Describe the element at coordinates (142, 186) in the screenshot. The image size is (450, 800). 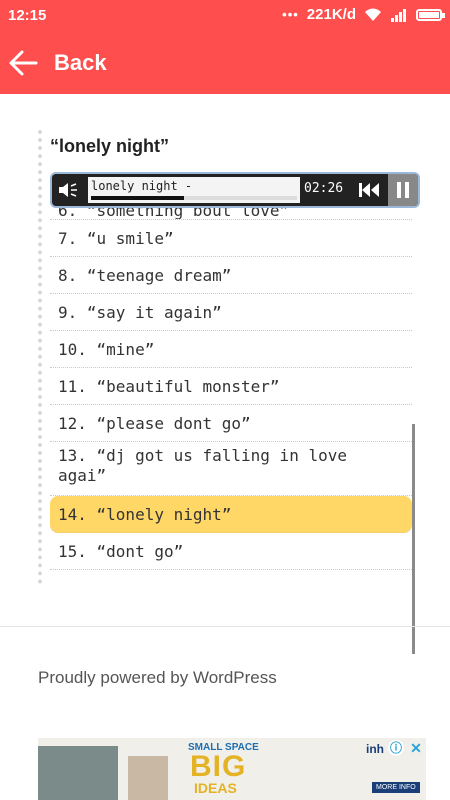
I see `track-title: lonely night -` at that location.